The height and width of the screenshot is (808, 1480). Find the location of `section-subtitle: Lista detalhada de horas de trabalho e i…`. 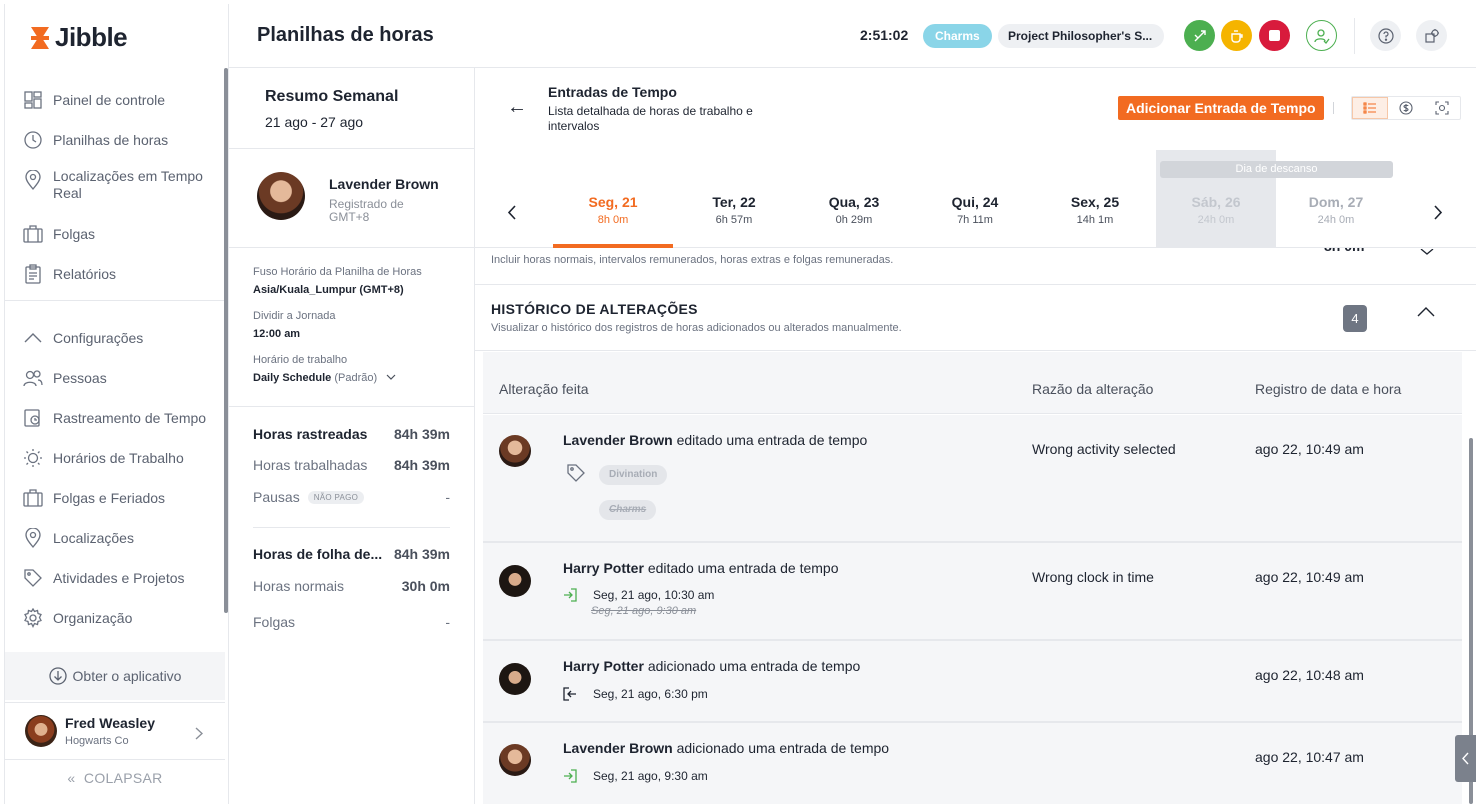

section-subtitle: Lista detalhada de horas de trabalho e i… is located at coordinates (650, 118).